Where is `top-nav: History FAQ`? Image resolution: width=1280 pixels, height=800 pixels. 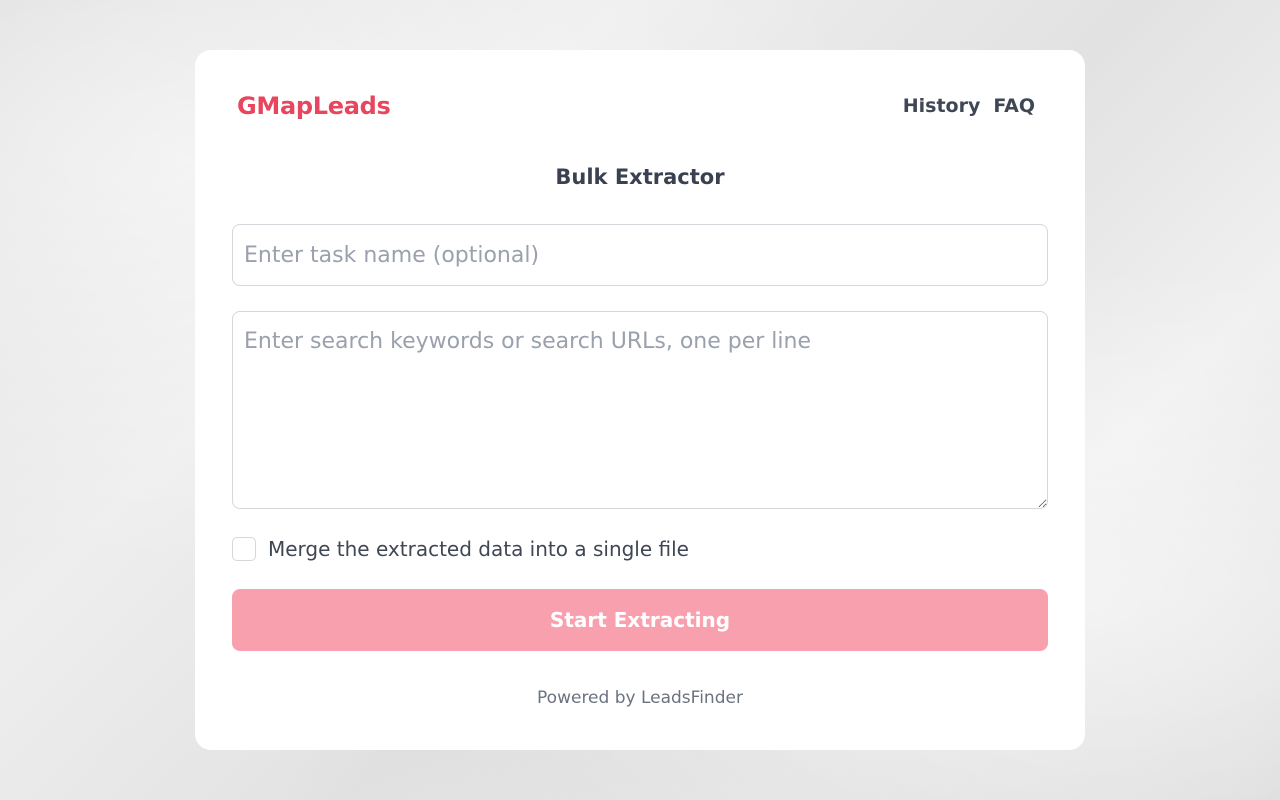
top-nav: History FAQ is located at coordinates (969, 106).